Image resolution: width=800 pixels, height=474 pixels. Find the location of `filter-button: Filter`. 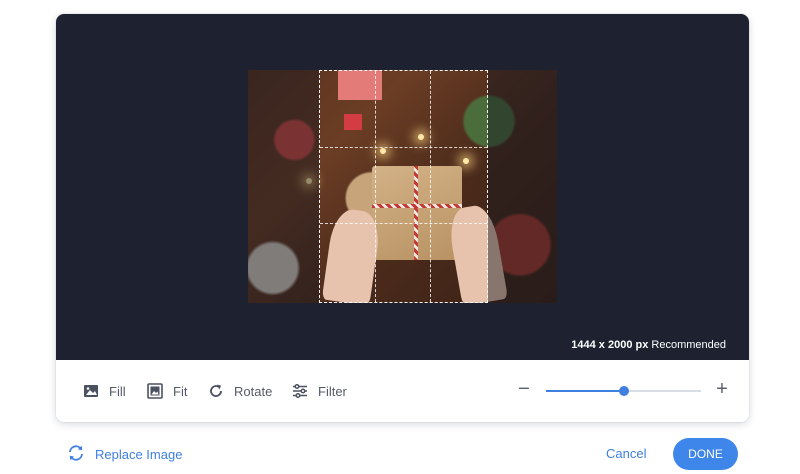

filter-button: Filter is located at coordinates (319, 391).